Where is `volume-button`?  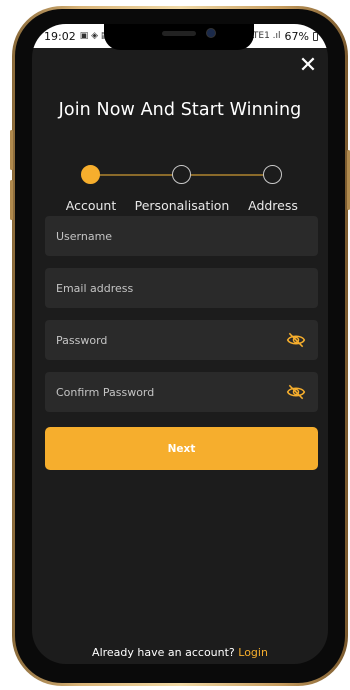
volume-button is located at coordinates (11, 150).